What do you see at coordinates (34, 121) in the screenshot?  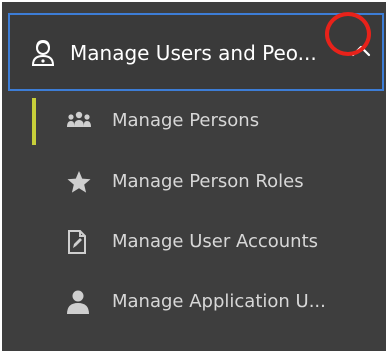 I see `active-item-indicator` at bounding box center [34, 121].